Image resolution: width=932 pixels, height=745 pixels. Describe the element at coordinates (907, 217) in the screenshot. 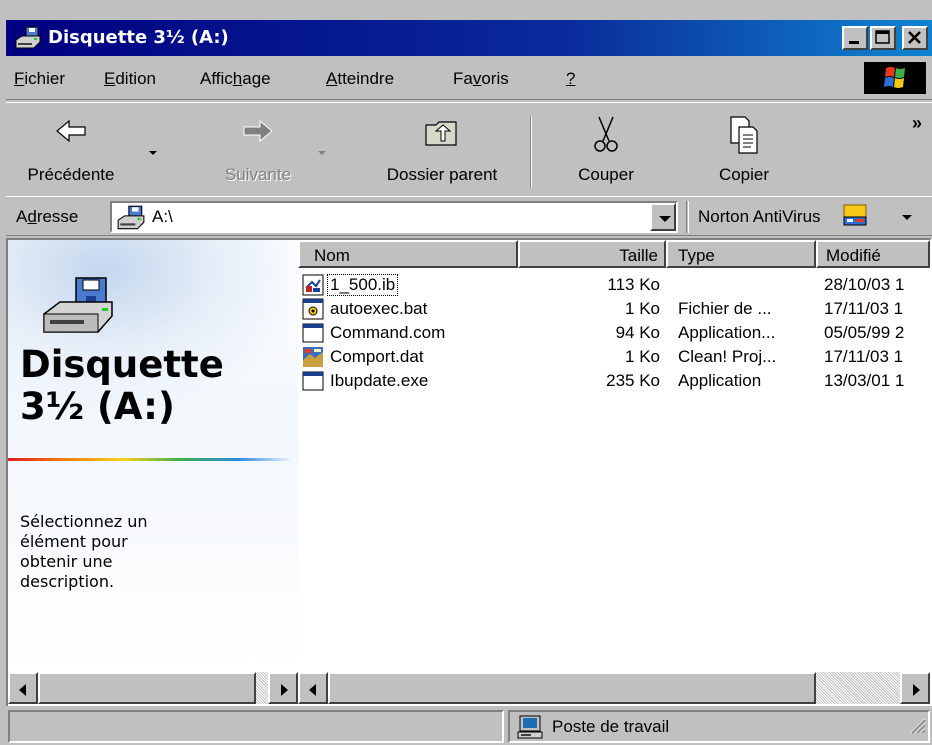

I see `norton-dropdown-arrow` at that location.